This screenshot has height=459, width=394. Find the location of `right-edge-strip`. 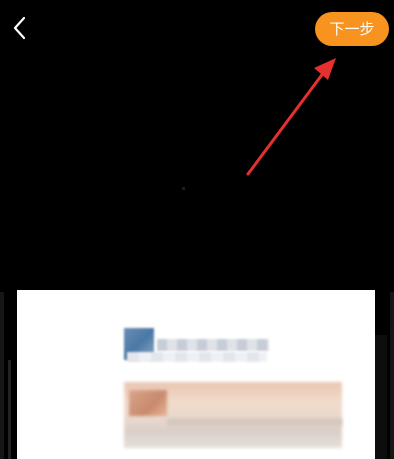

right-edge-strip is located at coordinates (392, 375).